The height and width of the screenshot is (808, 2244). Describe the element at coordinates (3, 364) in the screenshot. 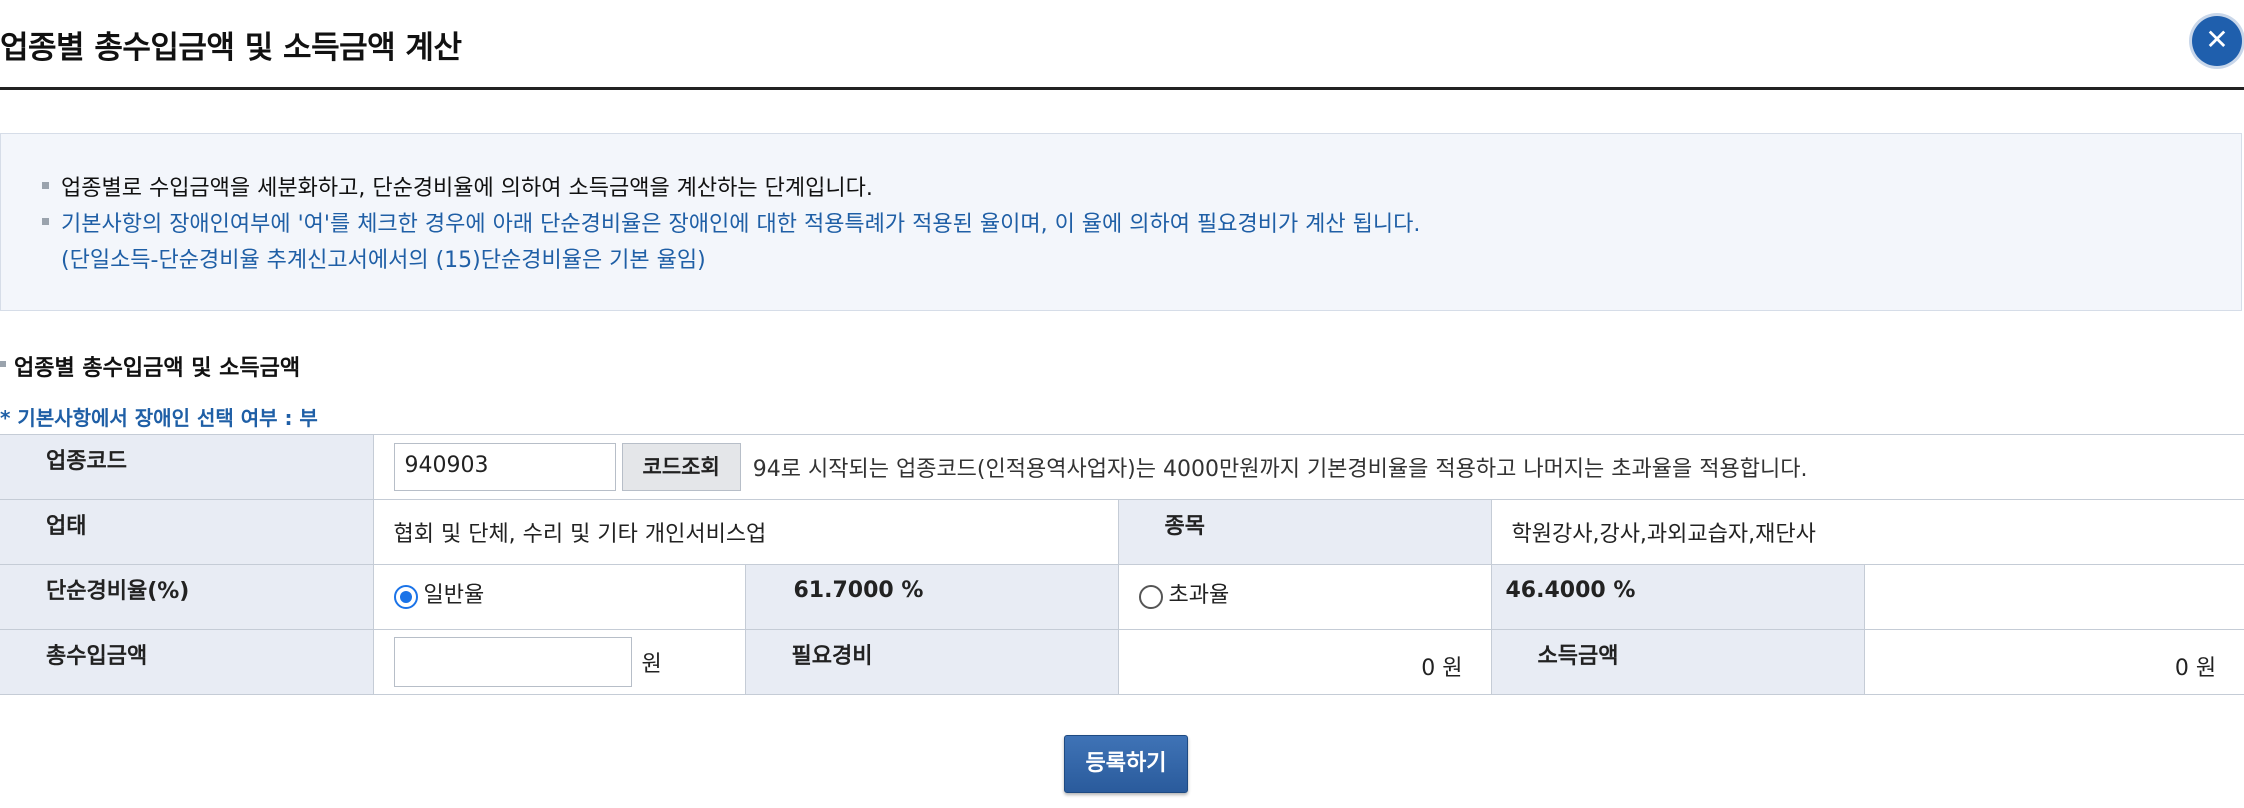

I see `section-bullet-icon` at that location.